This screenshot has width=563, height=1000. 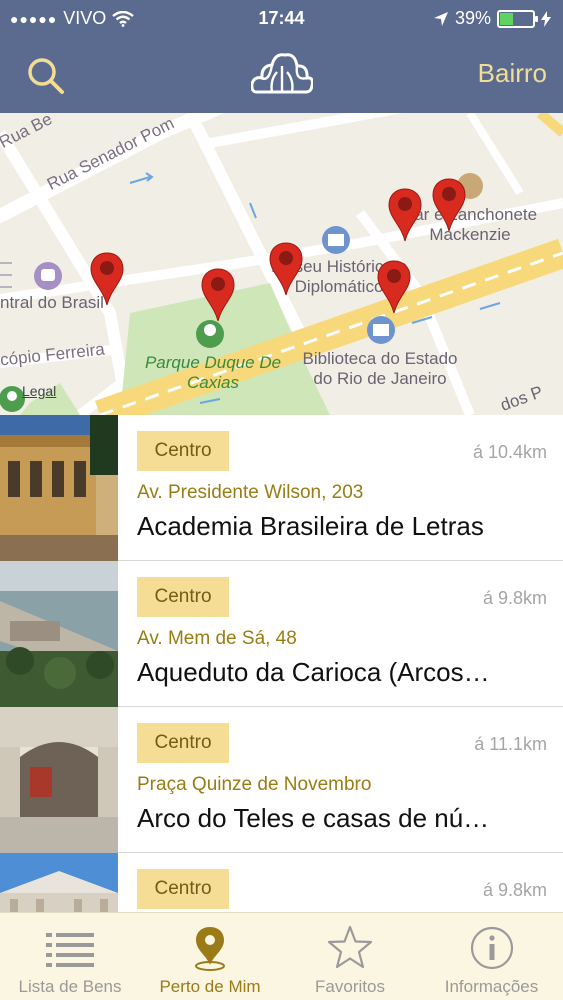 I want to click on map-legal-link: Legal, so click(x=39, y=391).